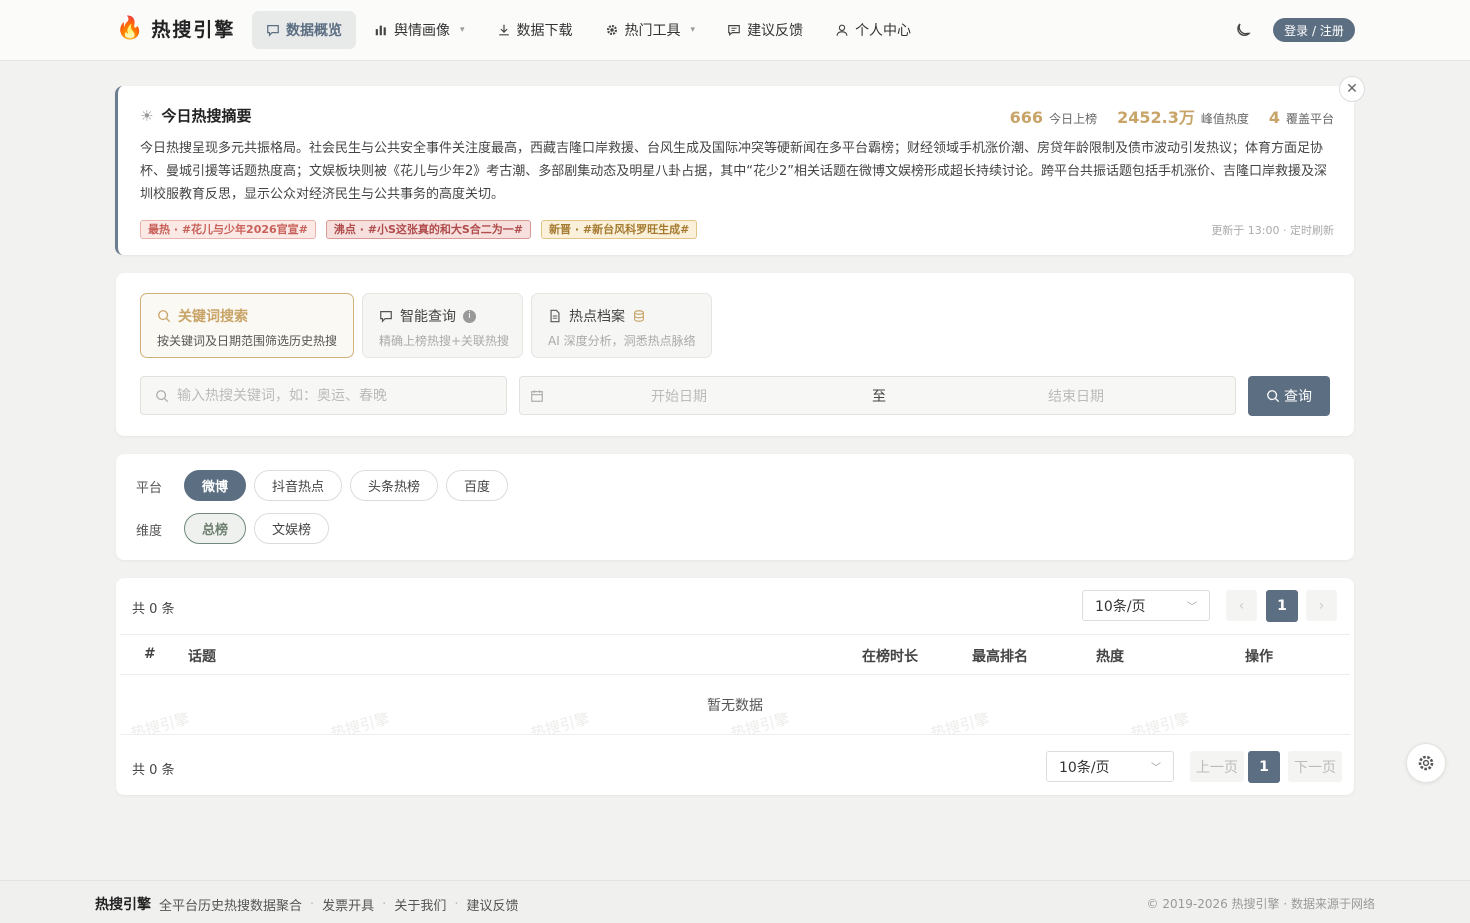 This screenshot has width=1470, height=923. I want to click on footer-link-about: 关于我们, so click(420, 904).